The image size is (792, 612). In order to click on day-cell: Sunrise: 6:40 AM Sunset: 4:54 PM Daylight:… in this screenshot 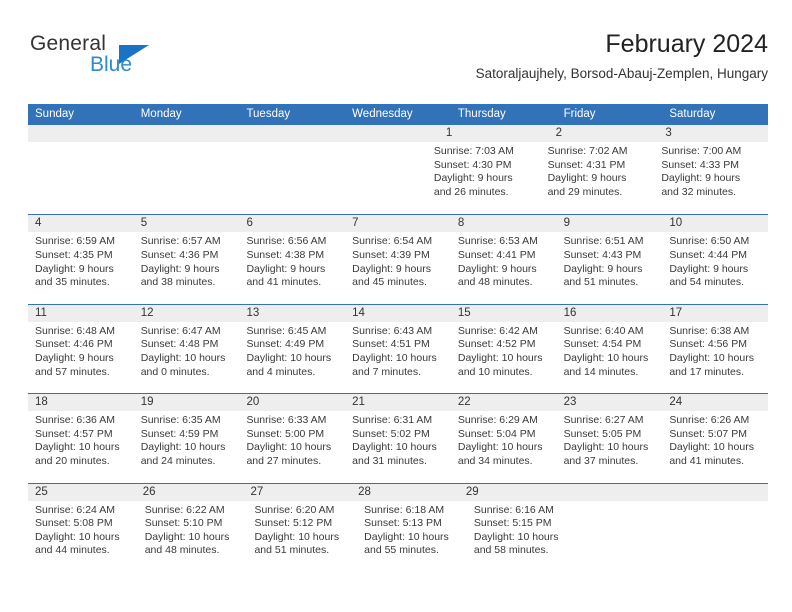, I will do `click(610, 350)`.